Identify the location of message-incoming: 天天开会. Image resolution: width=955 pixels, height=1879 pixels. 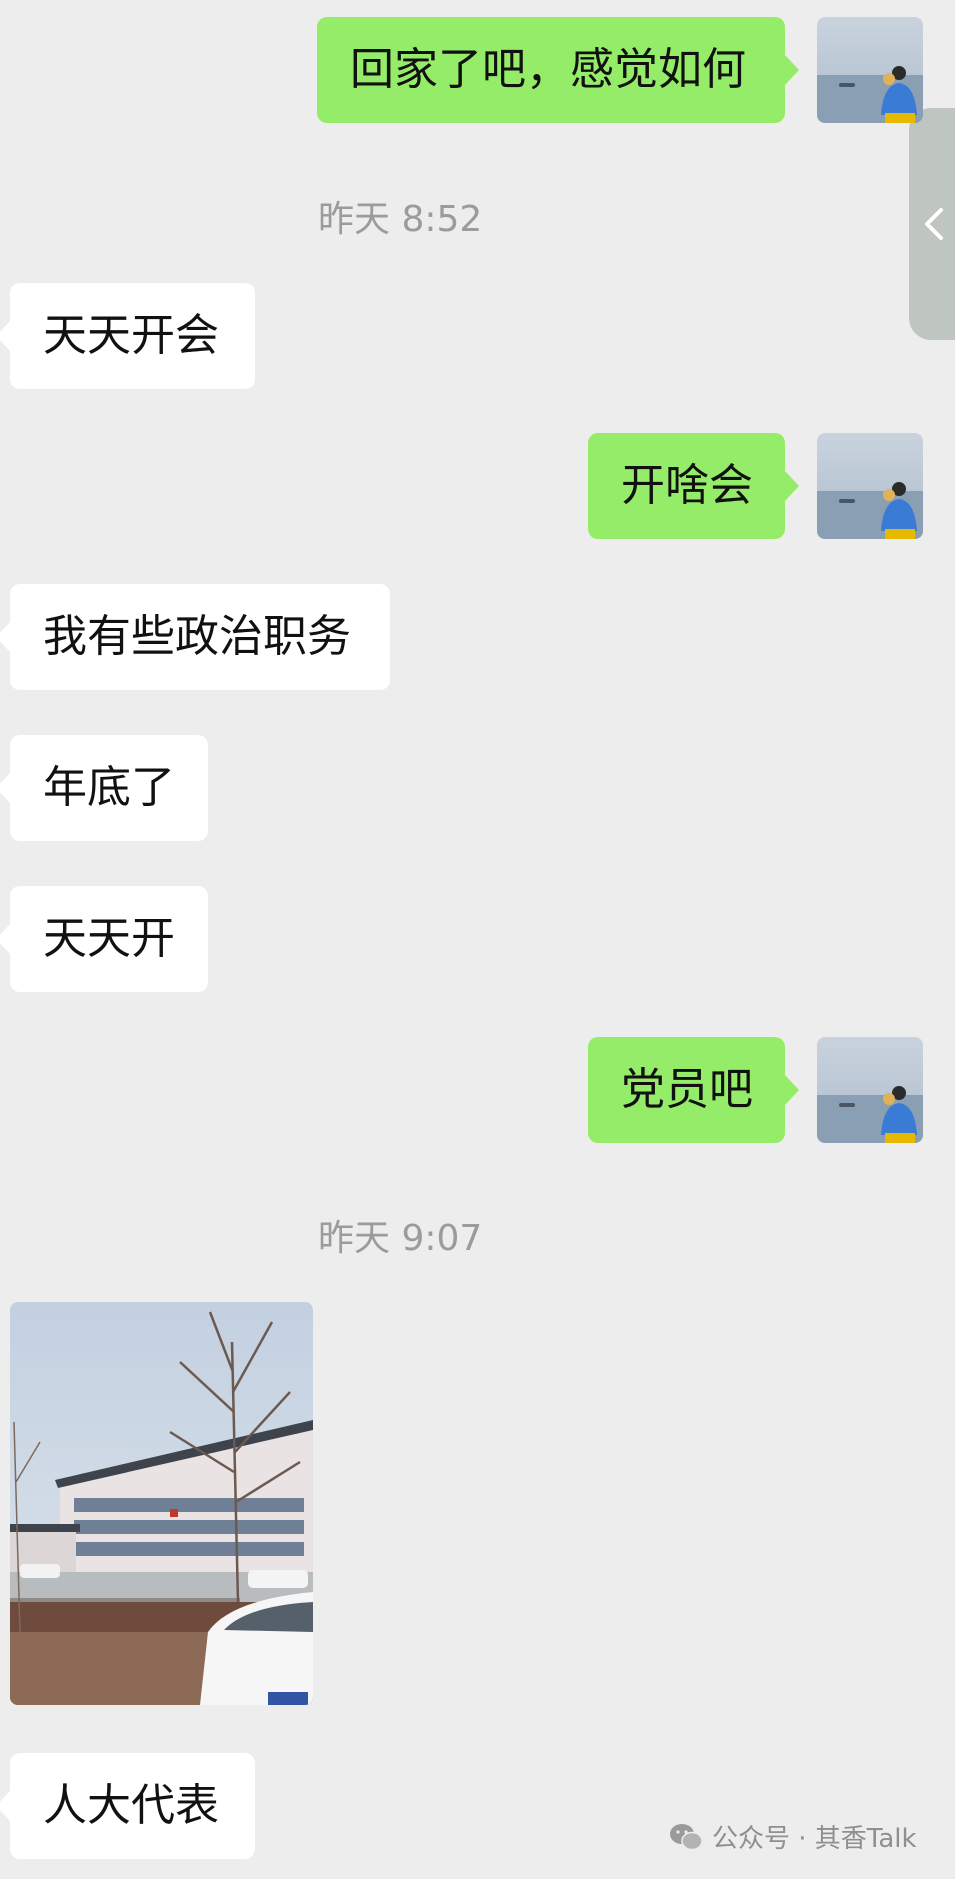
(127, 336).